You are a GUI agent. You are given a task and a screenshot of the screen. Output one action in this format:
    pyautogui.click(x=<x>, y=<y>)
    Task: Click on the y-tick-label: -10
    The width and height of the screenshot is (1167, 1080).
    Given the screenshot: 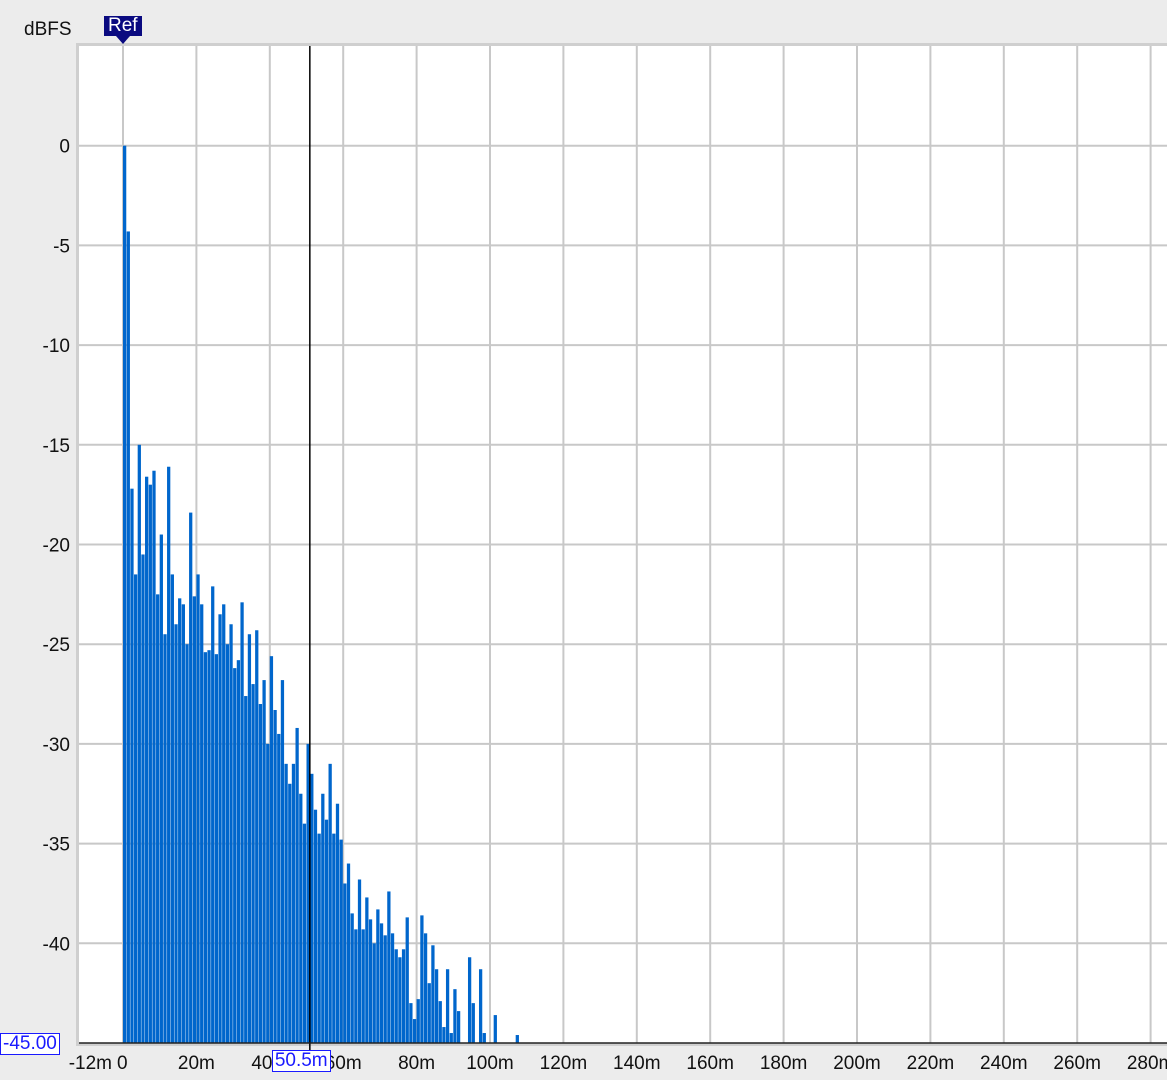 What is the action you would take?
    pyautogui.click(x=56, y=346)
    